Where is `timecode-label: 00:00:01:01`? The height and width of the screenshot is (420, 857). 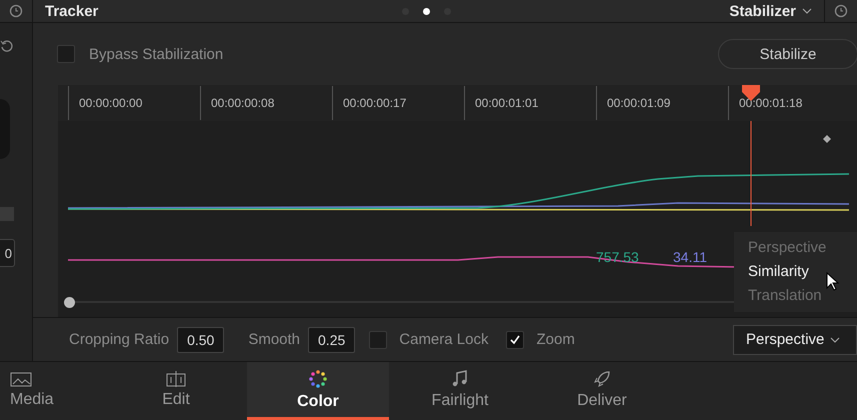 timecode-label: 00:00:01:01 is located at coordinates (530, 103).